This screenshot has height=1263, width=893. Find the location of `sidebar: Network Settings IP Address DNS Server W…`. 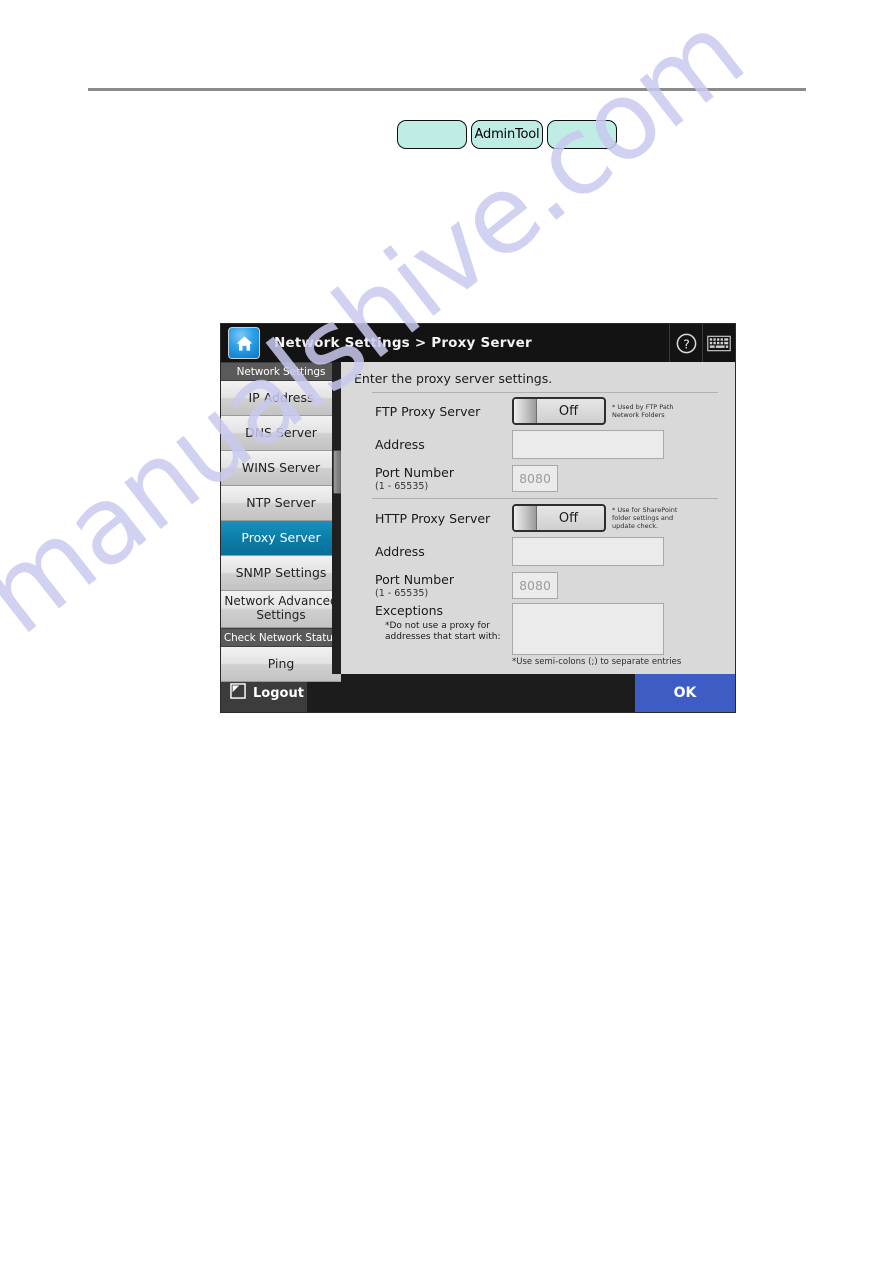

sidebar: Network Settings IP Address DNS Server W… is located at coordinates (281, 522).